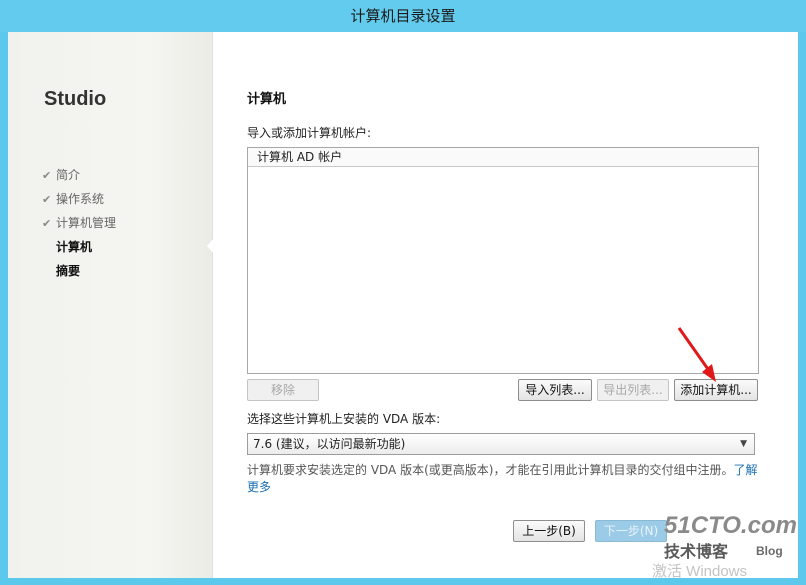 This screenshot has height=585, width=806. Describe the element at coordinates (74, 247) in the screenshot. I see `step-label: 计算机` at that location.